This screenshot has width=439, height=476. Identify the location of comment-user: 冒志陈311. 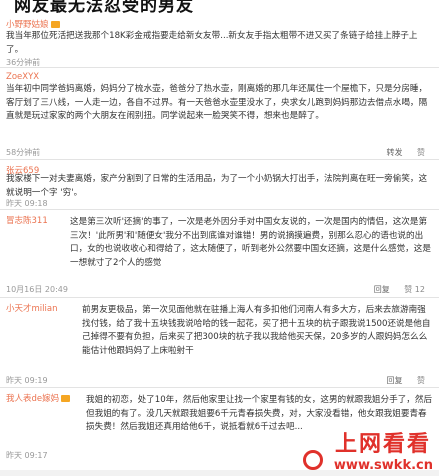
(27, 220).